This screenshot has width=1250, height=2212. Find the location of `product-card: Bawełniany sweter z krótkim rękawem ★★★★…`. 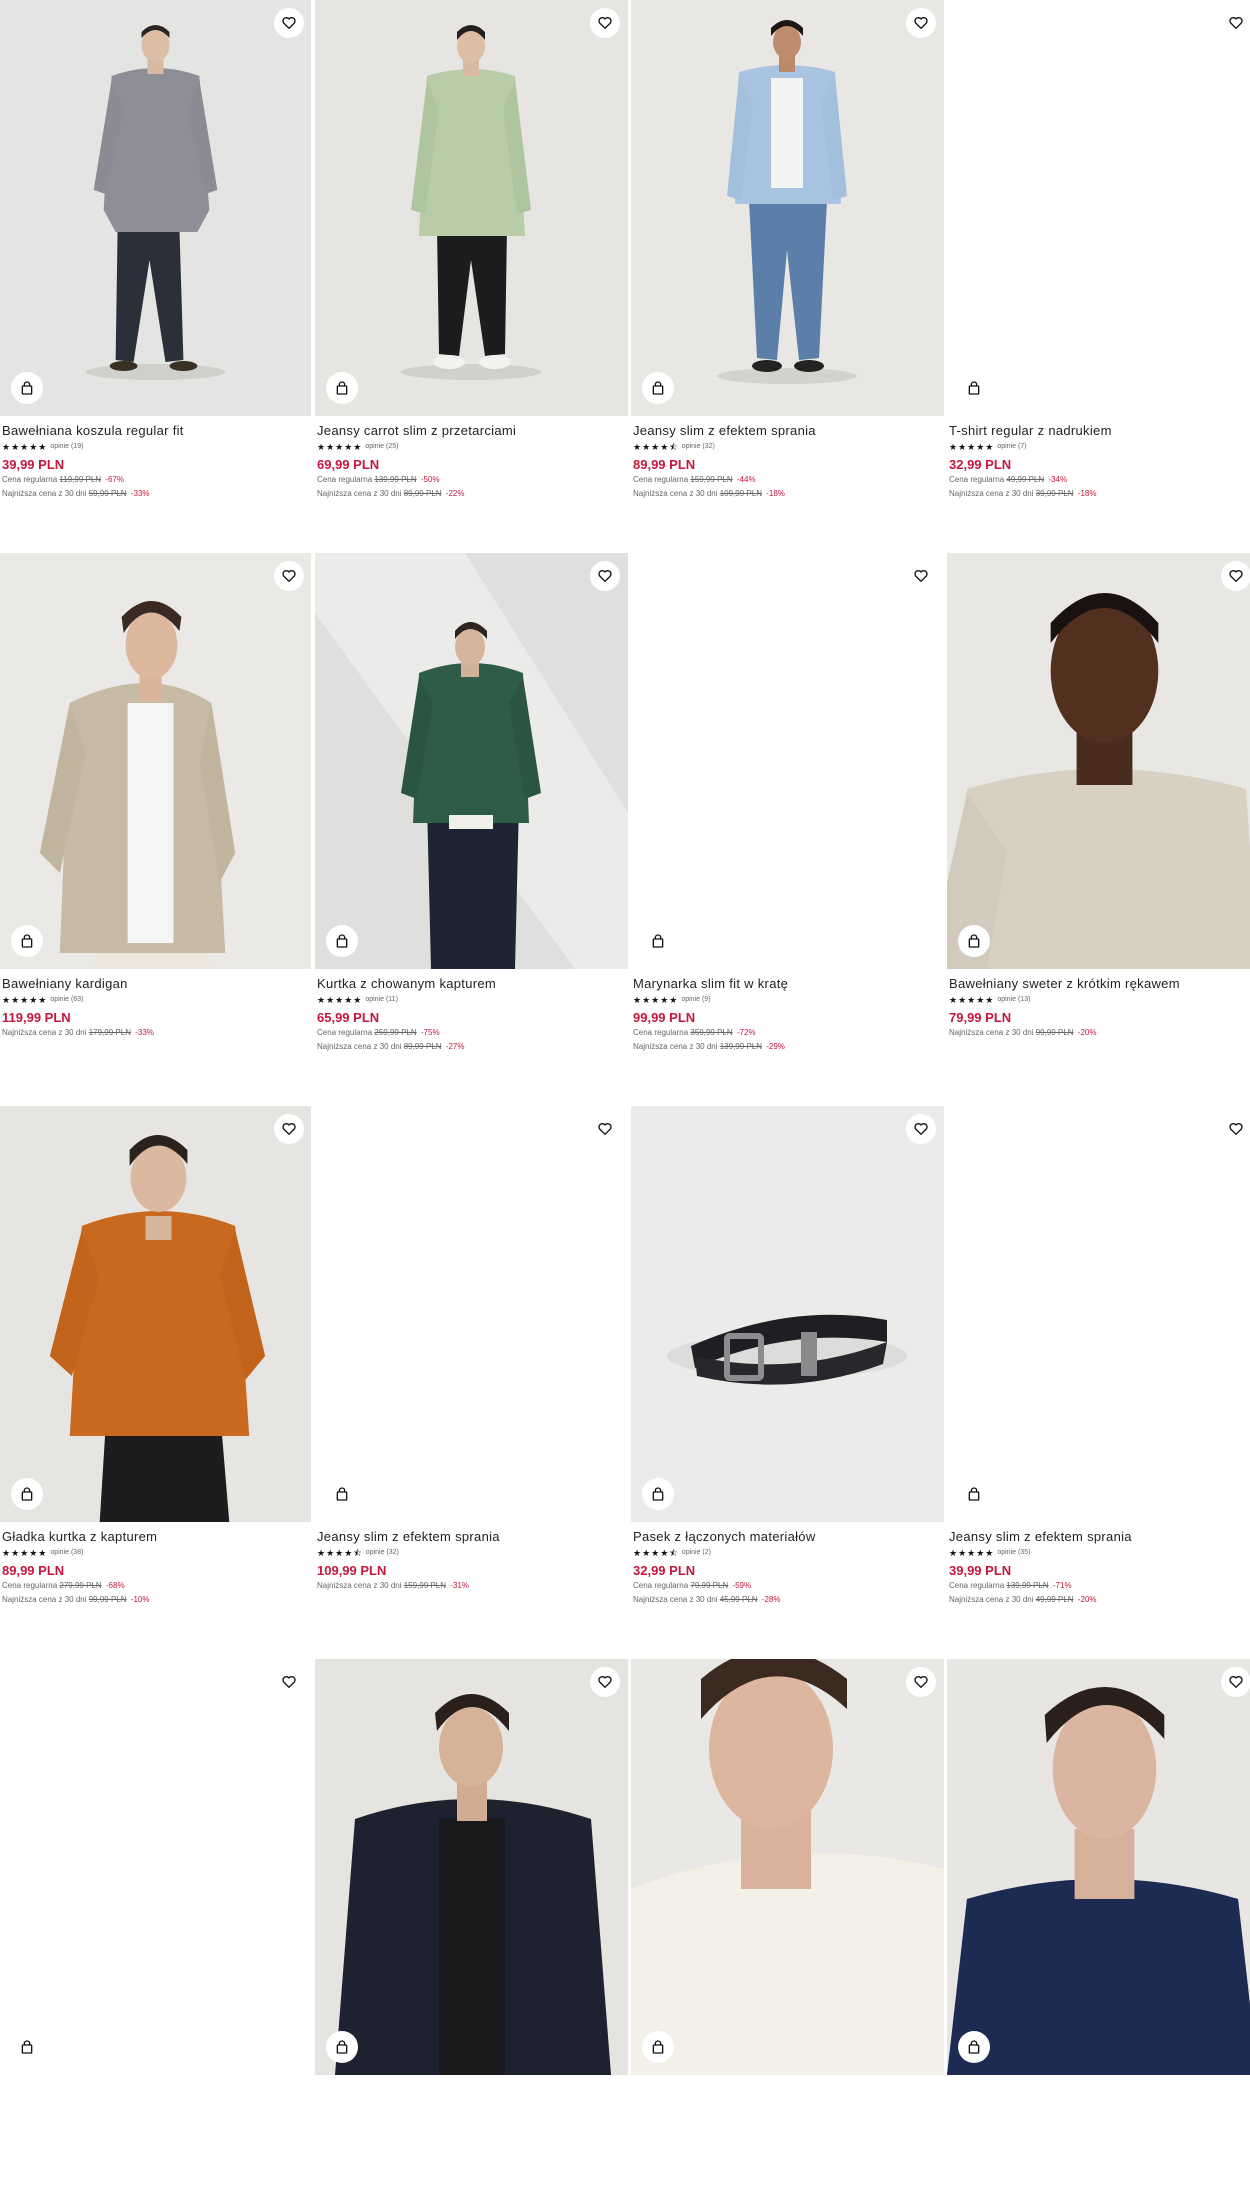

product-card: Bawełniany sweter z krótkim rękawem ★★★★… is located at coordinates (1098, 829).